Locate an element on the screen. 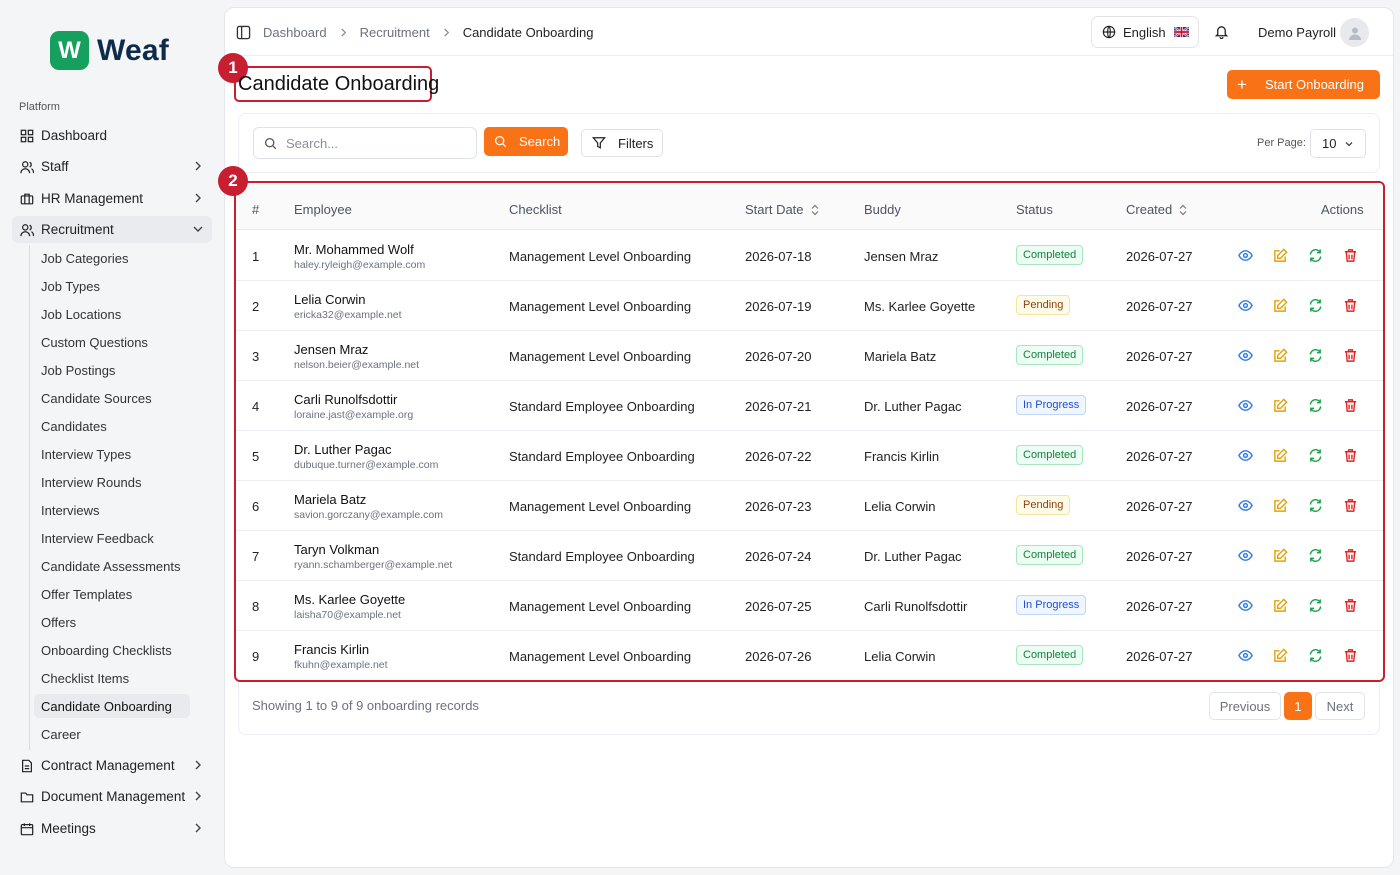 This screenshot has width=1400, height=875. sidebar-subitem: Candidates is located at coordinates (112, 426).